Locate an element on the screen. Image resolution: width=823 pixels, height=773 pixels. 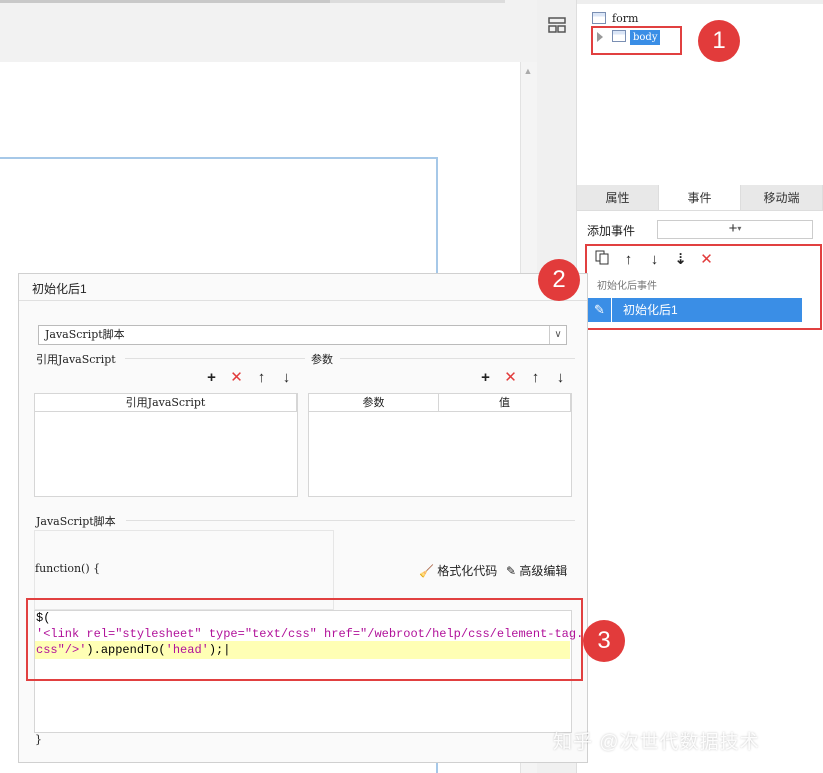
ref-js-table: 引用JavaScript is located at coordinates (166, 445).